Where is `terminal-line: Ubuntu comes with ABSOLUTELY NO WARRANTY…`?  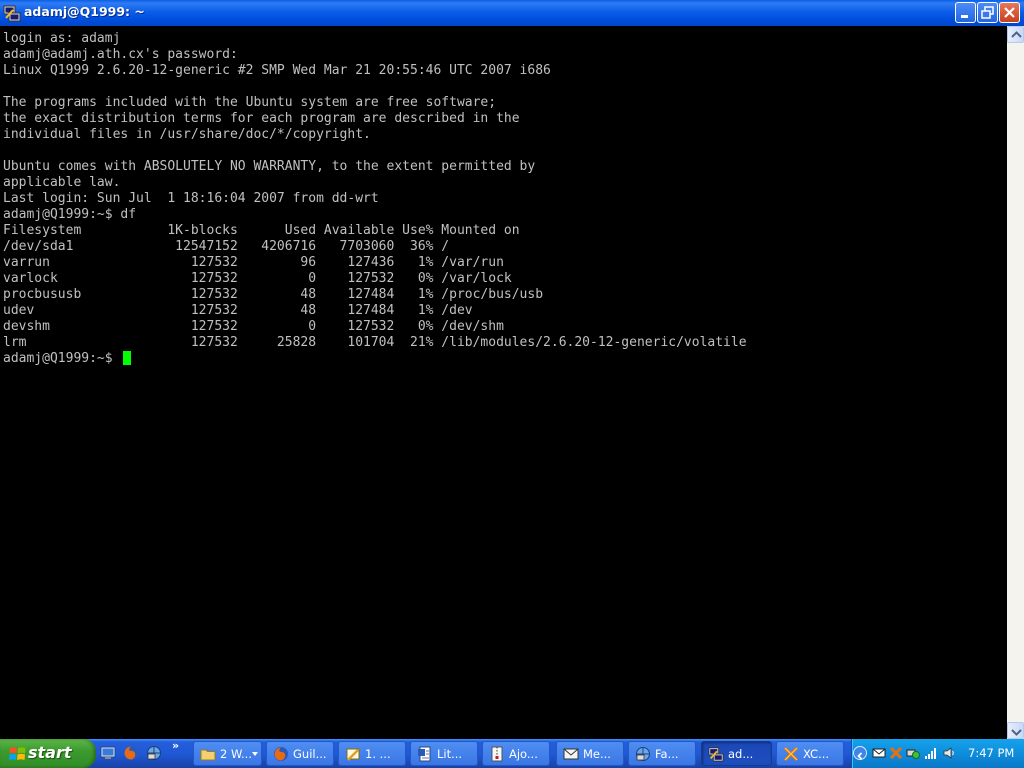 terminal-line: Ubuntu comes with ABSOLUTELY NO WARRANTY… is located at coordinates (269, 166).